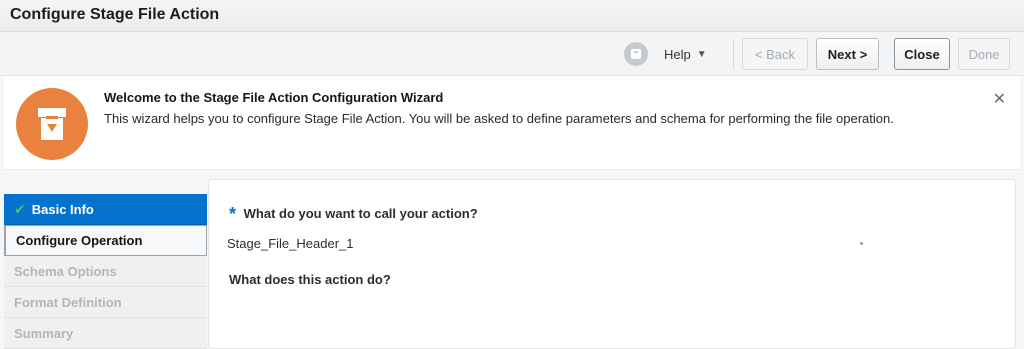 The height and width of the screenshot is (349, 1024). What do you see at coordinates (115, 14) in the screenshot?
I see `dialog-title: Configure Stage File Action` at bounding box center [115, 14].